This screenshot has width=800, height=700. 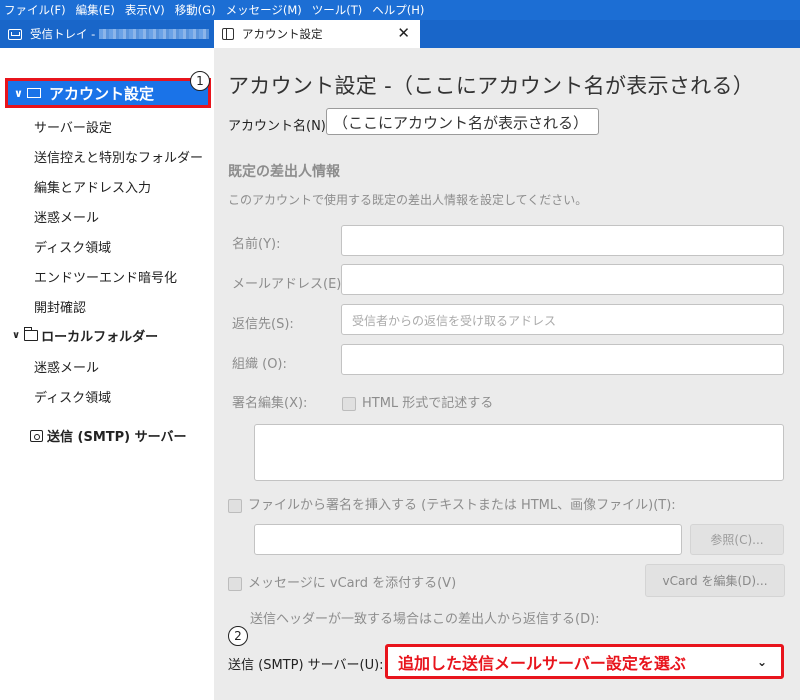 What do you see at coordinates (92, 186) in the screenshot?
I see `sidebar-item-composition: 編集とアドレス入力` at bounding box center [92, 186].